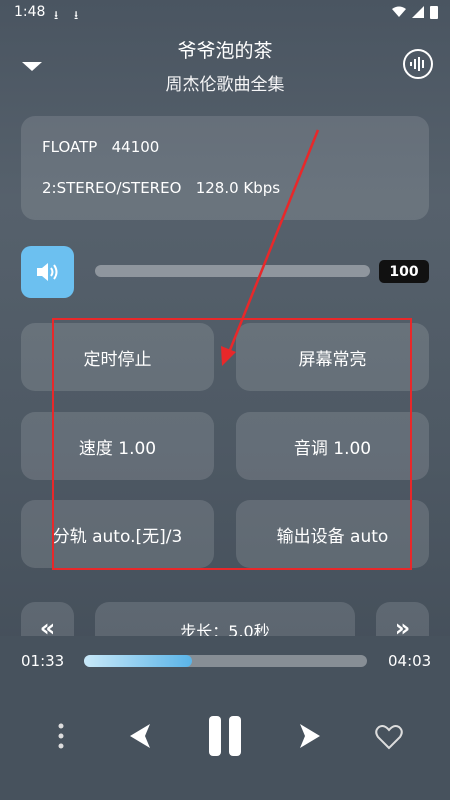 The width and height of the screenshot is (450, 800). I want to click on previous-button, so click(140, 738).